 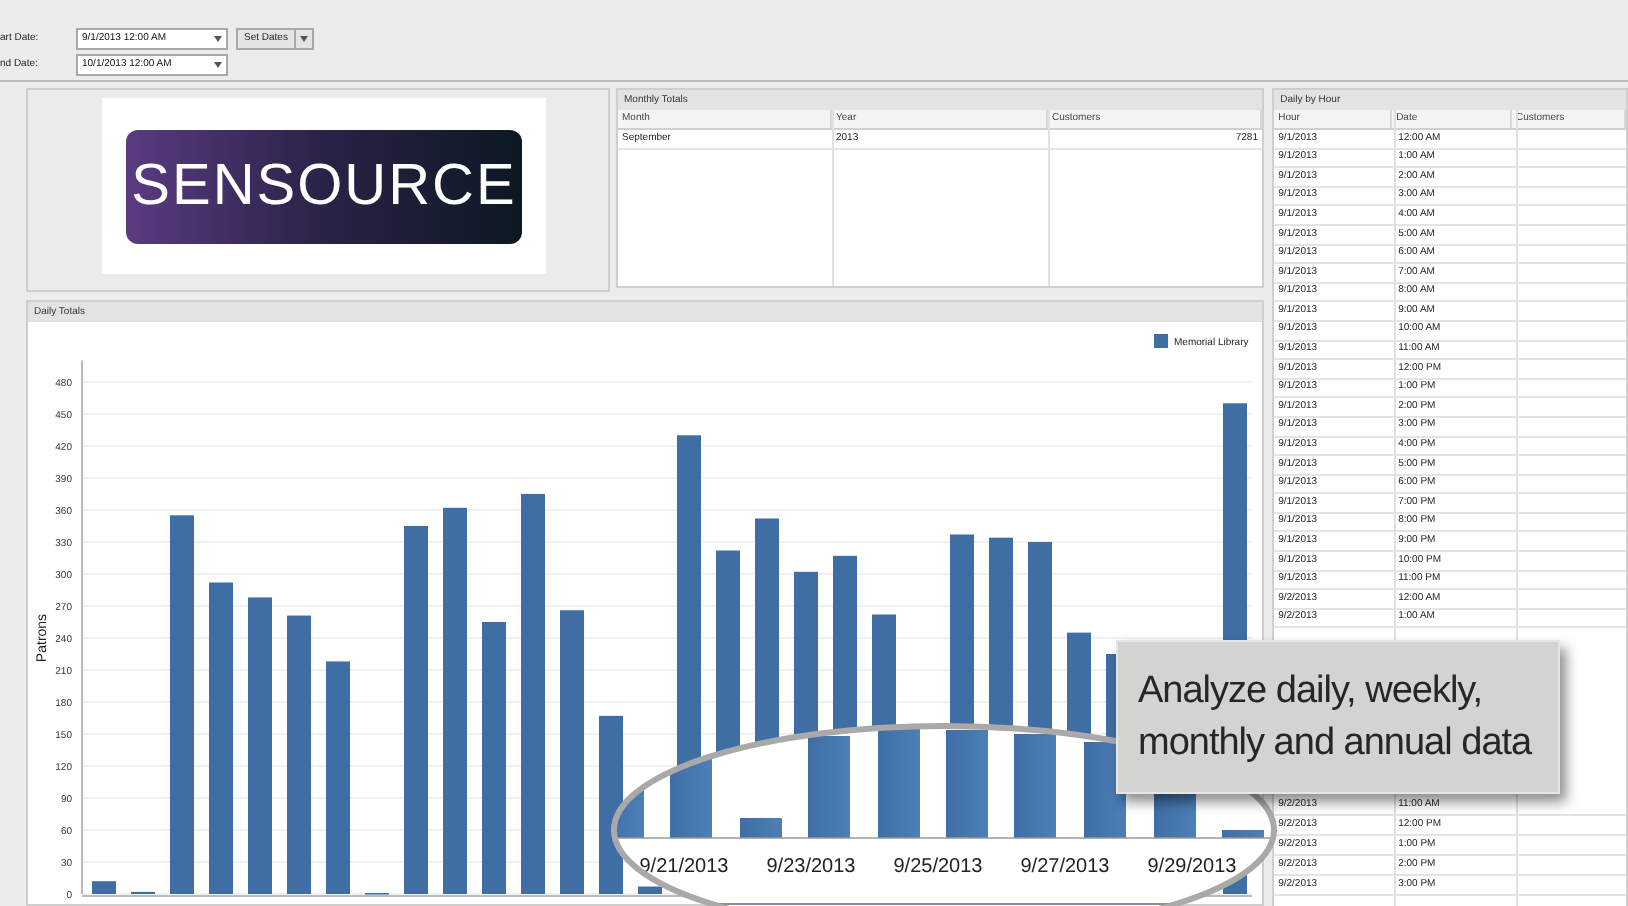 What do you see at coordinates (1311, 691) in the screenshot?
I see `callout-text: Analyze daily, weekly,` at bounding box center [1311, 691].